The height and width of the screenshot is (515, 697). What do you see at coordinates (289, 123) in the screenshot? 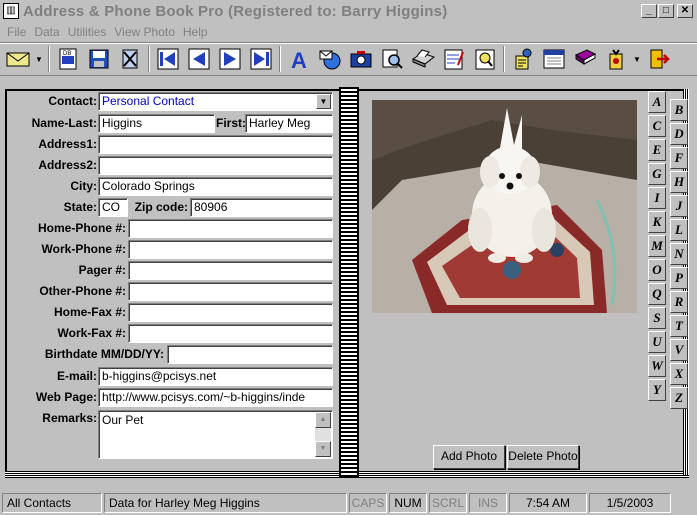
I see `first-name-field: Harley Meg` at bounding box center [289, 123].